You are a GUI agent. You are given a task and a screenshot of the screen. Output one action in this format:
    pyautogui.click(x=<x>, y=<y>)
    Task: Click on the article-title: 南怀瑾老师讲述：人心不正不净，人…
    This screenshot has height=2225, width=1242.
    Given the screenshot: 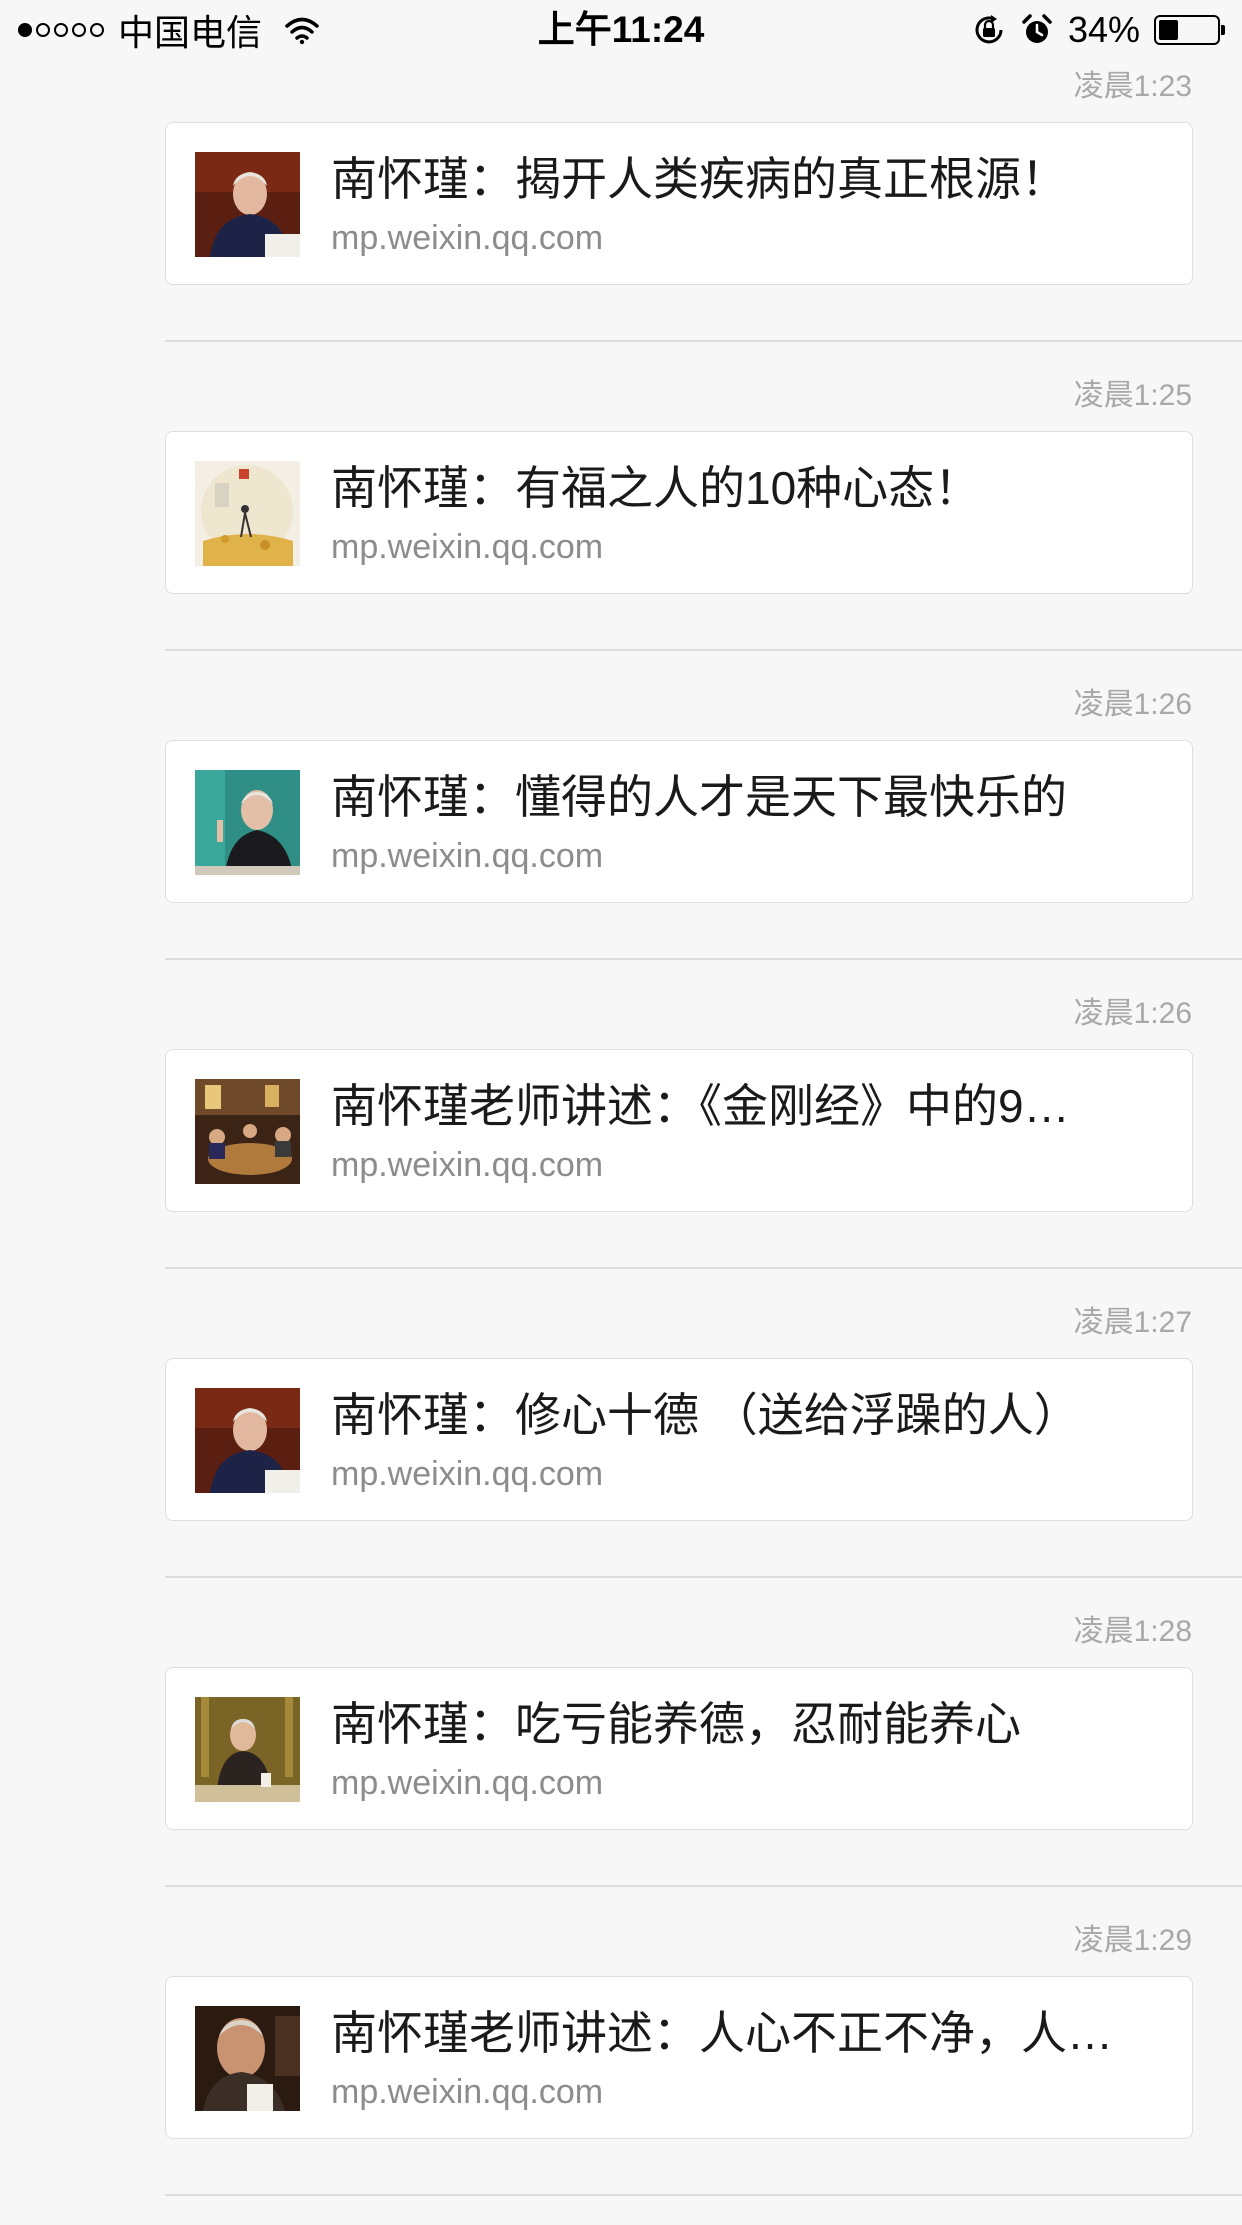 What is the action you would take?
    pyautogui.click(x=722, y=2033)
    